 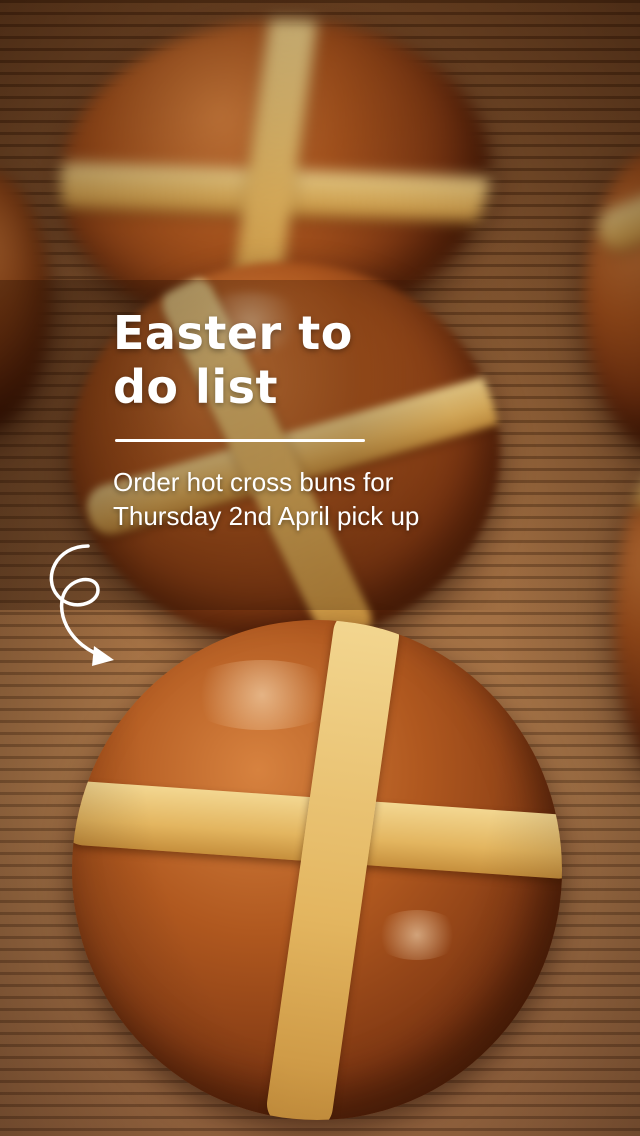 What do you see at coordinates (233, 360) in the screenshot?
I see `list-title: Easter to do list` at bounding box center [233, 360].